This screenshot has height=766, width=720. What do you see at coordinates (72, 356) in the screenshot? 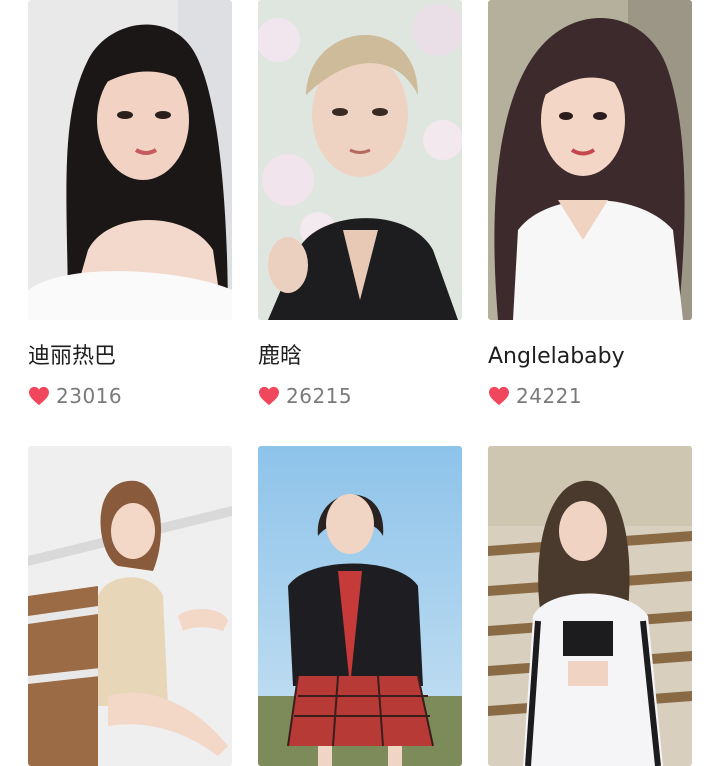
I see `celebrity-name: 迪丽热巴` at bounding box center [72, 356].